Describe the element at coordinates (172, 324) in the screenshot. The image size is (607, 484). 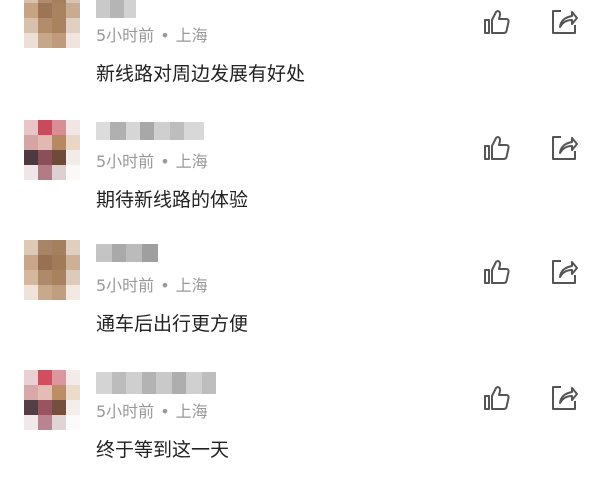
I see `comment-text: 通车后出行更方便` at that location.